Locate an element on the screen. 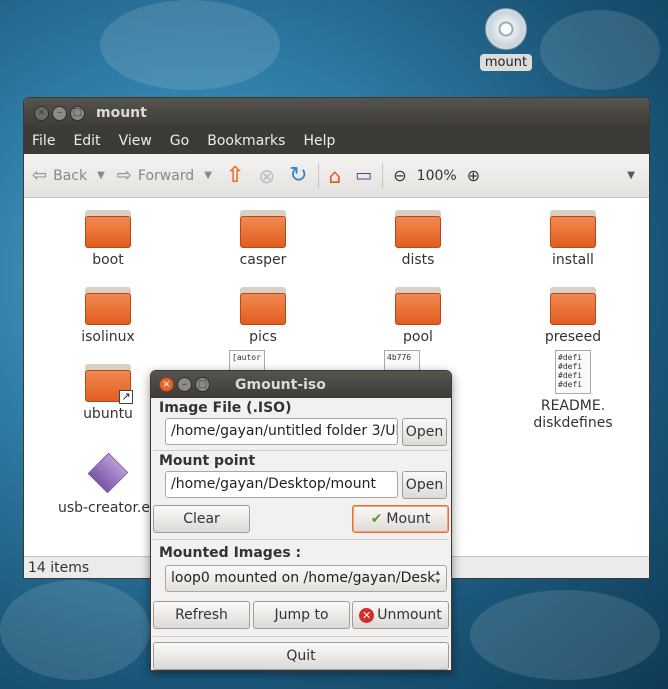 The height and width of the screenshot is (689, 668). file-label: ubuntu is located at coordinates (108, 414).